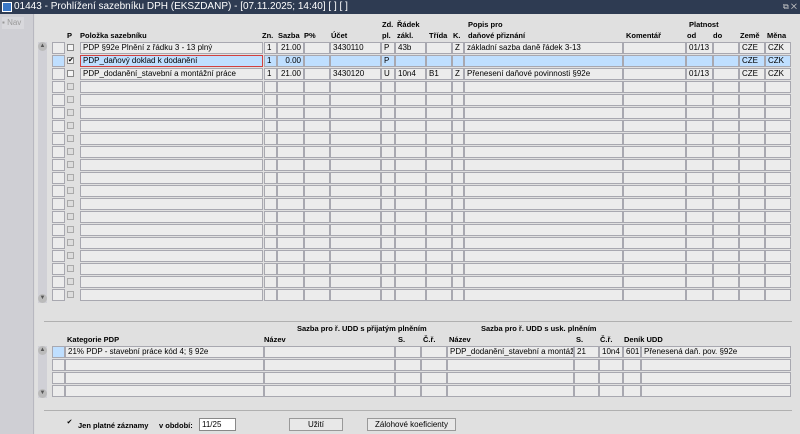 This screenshot has height=434, width=800. I want to click on coefficients-button: Zálohové koeficienty, so click(411, 424).